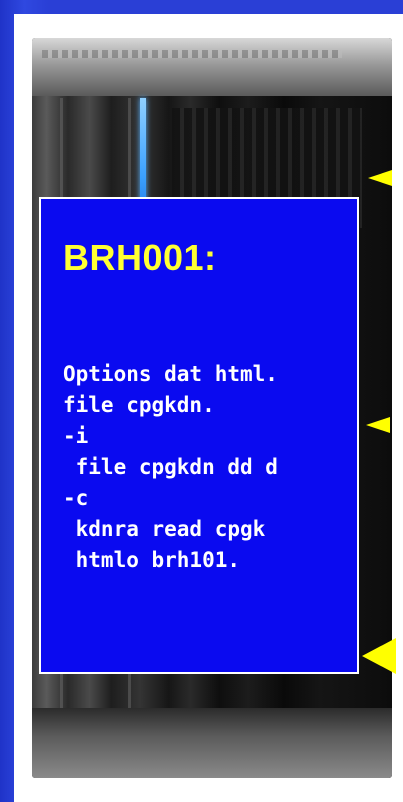 The width and height of the screenshot is (403, 802). What do you see at coordinates (164, 529) in the screenshot?
I see `code-line: kdnra read cpgk` at bounding box center [164, 529].